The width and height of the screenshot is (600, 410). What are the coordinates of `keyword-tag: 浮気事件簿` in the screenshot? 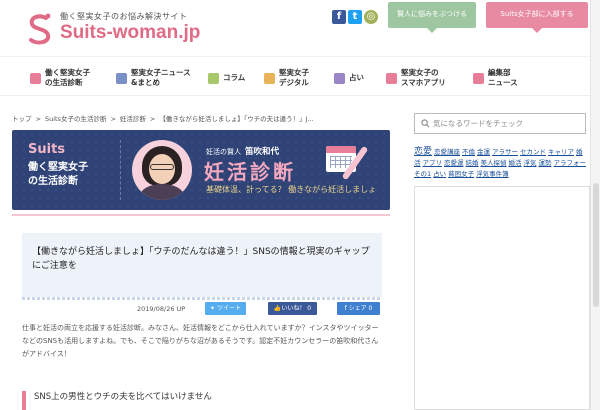 It's located at (492, 174).